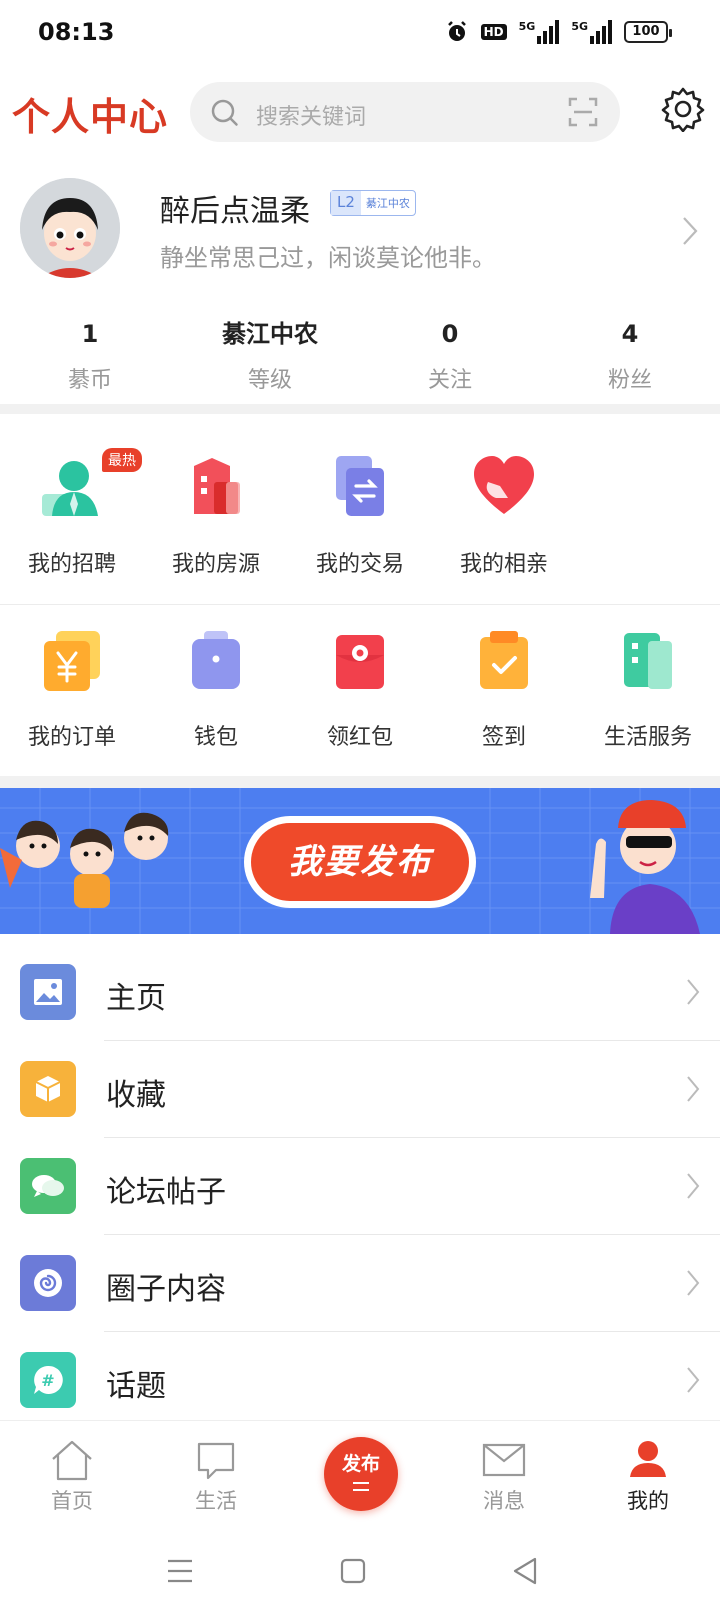 The width and height of the screenshot is (720, 1612). I want to click on home-icon, so click(72, 1460).